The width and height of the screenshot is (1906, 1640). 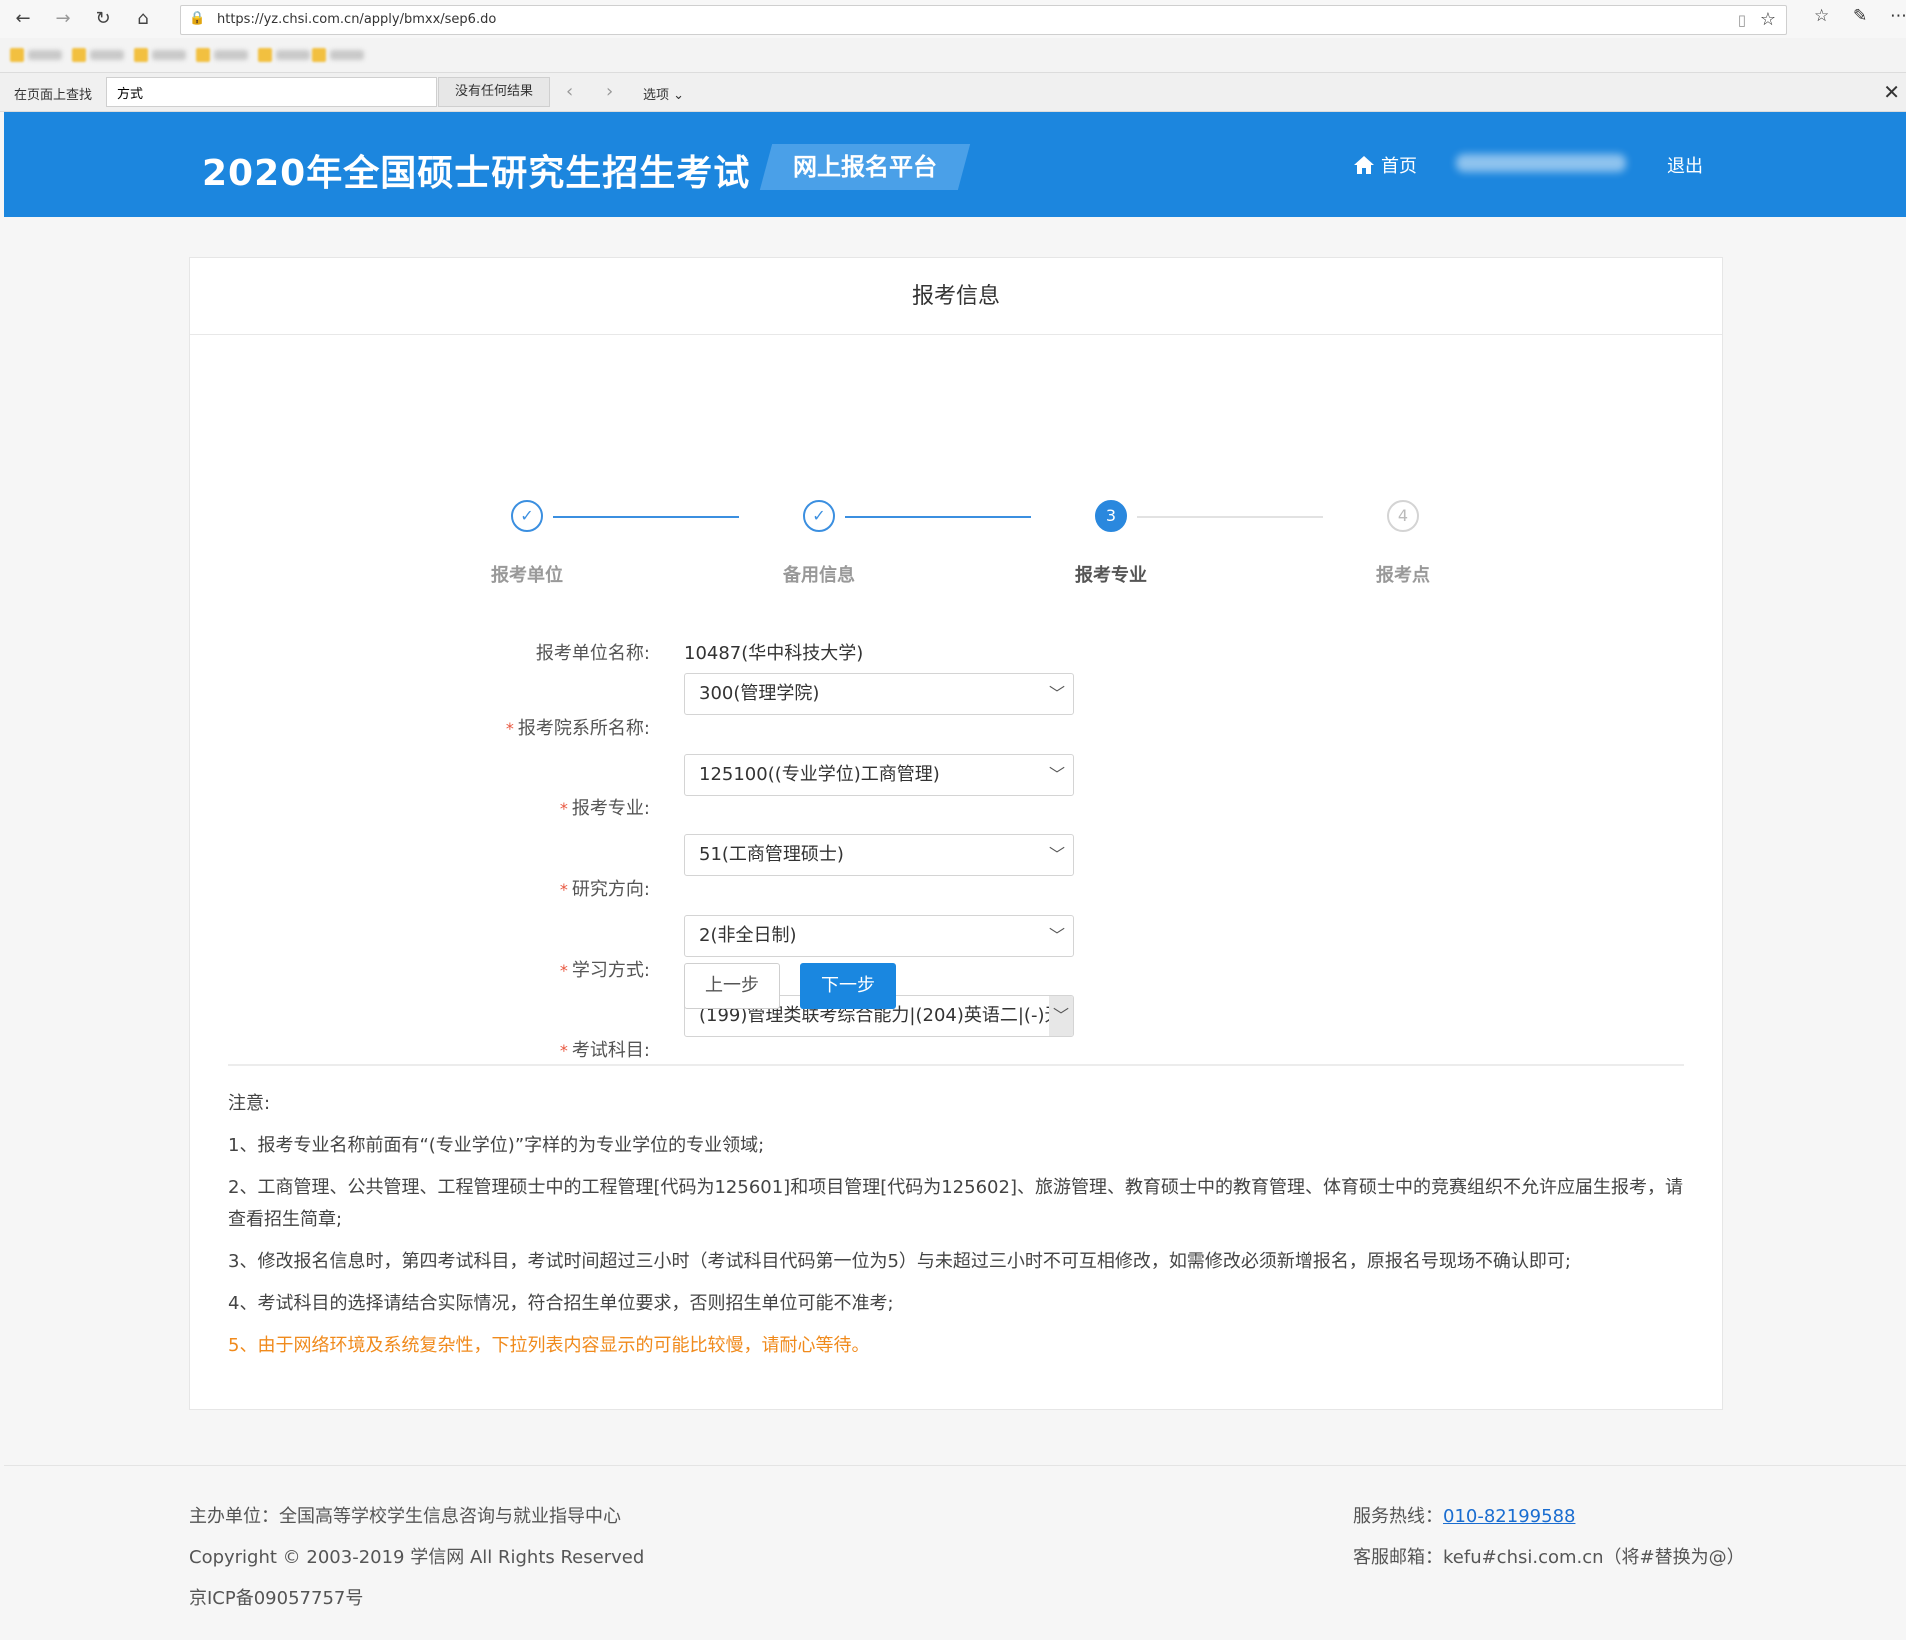 What do you see at coordinates (604, 1050) in the screenshot?
I see `subject-label: * 考试科目:` at bounding box center [604, 1050].